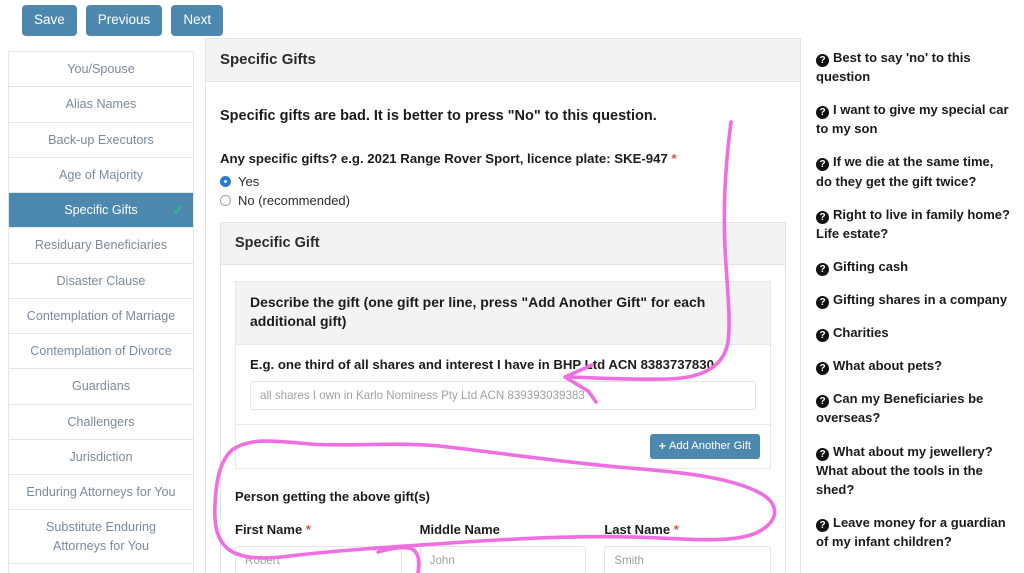 The width and height of the screenshot is (1024, 573). Describe the element at coordinates (269, 529) in the screenshot. I see `first-name-label-text: First Name` at that location.